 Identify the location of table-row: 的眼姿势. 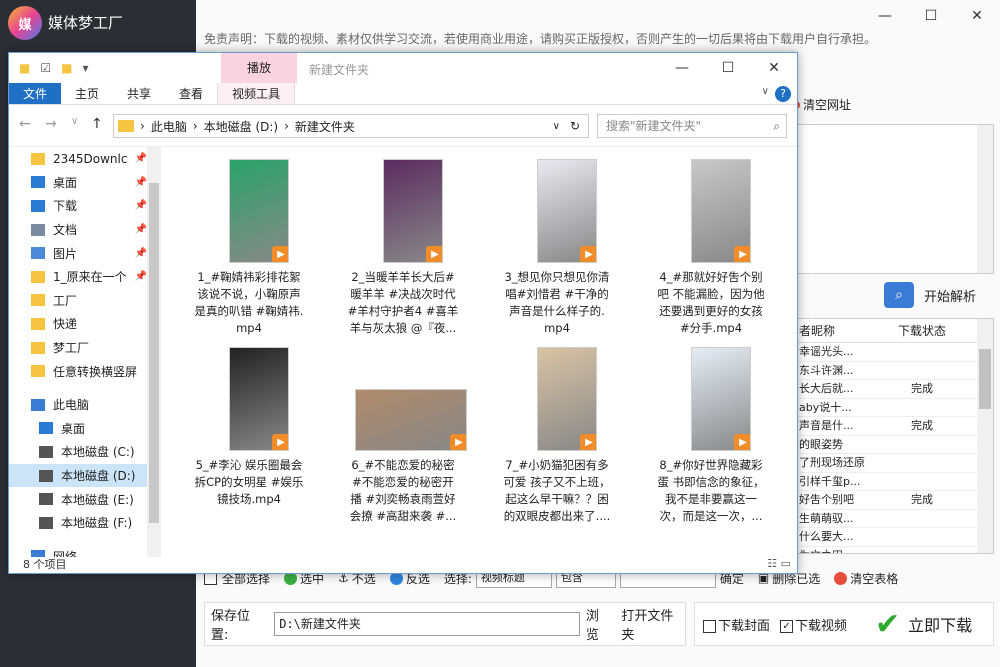
(895, 445).